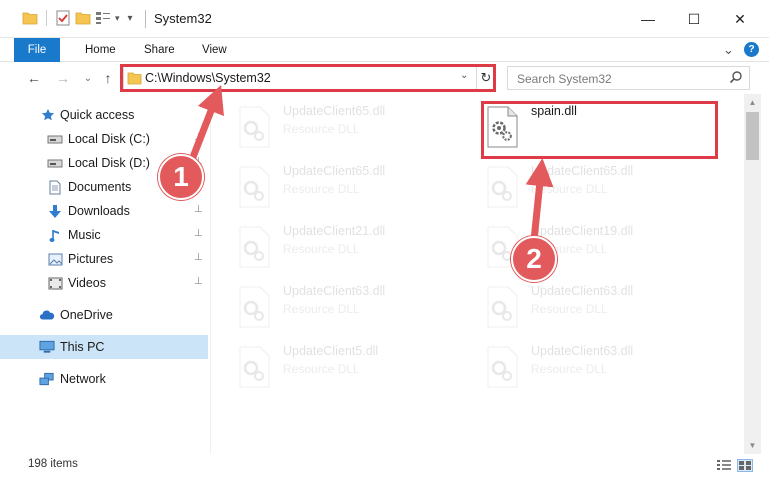 The width and height of the screenshot is (769, 495). What do you see at coordinates (181, 177) in the screenshot?
I see `step-1-badge: 1` at bounding box center [181, 177].